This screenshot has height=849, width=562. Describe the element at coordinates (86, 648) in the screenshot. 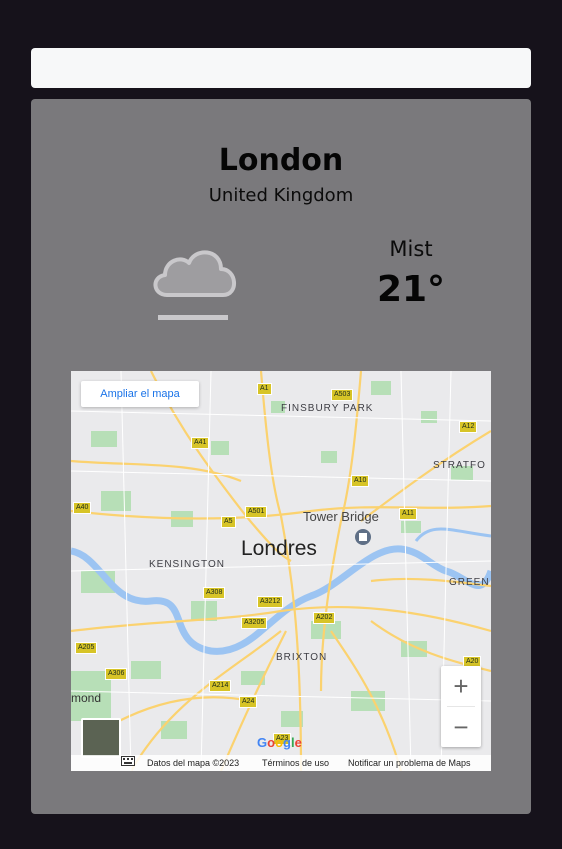

I see `road-badge: A205` at that location.